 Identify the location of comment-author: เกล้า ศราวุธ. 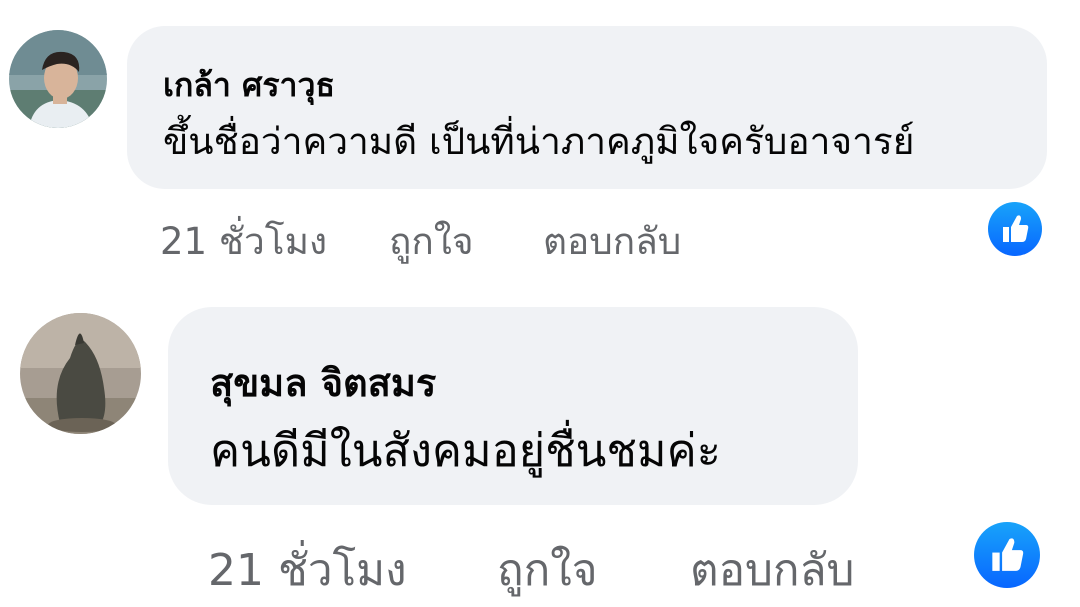
(249, 85).